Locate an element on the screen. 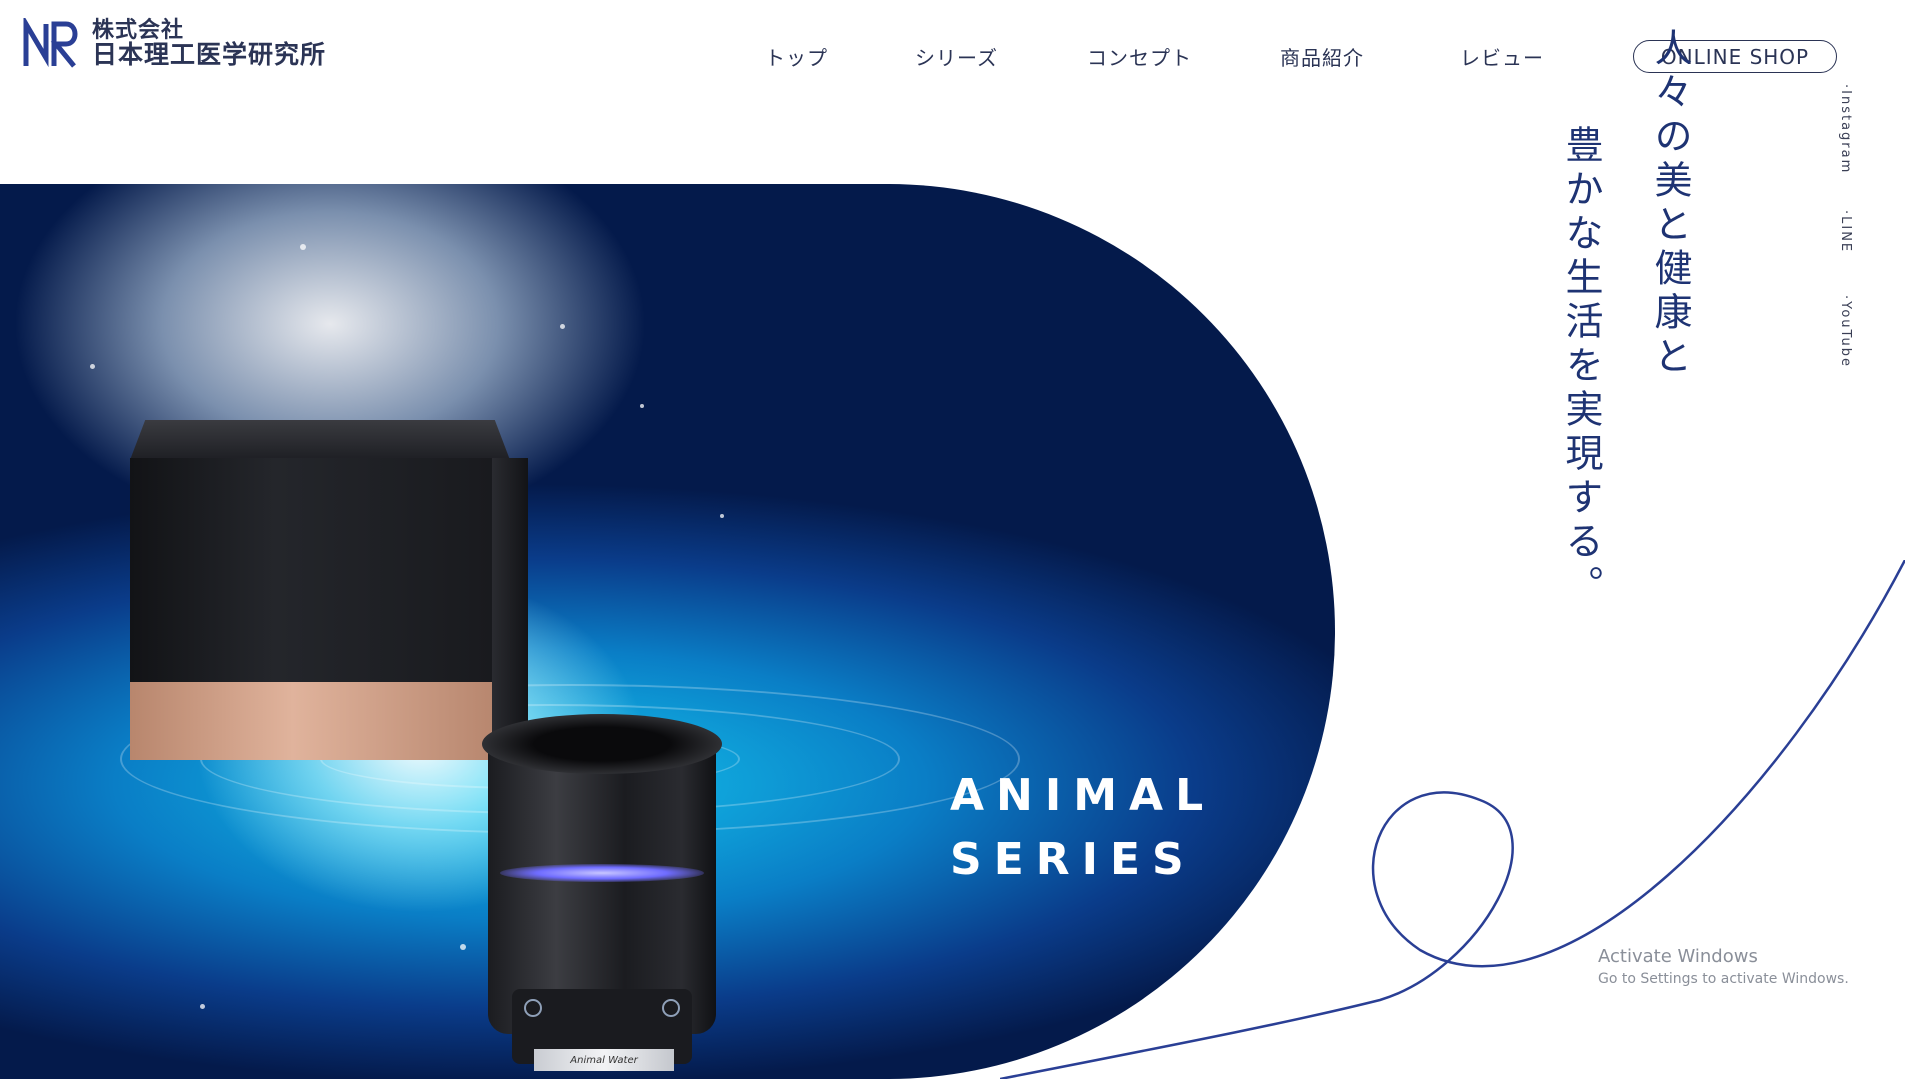 Image resolution: width=1905 pixels, height=1079 pixels. line-link: ·LINE is located at coordinates (1845, 231).